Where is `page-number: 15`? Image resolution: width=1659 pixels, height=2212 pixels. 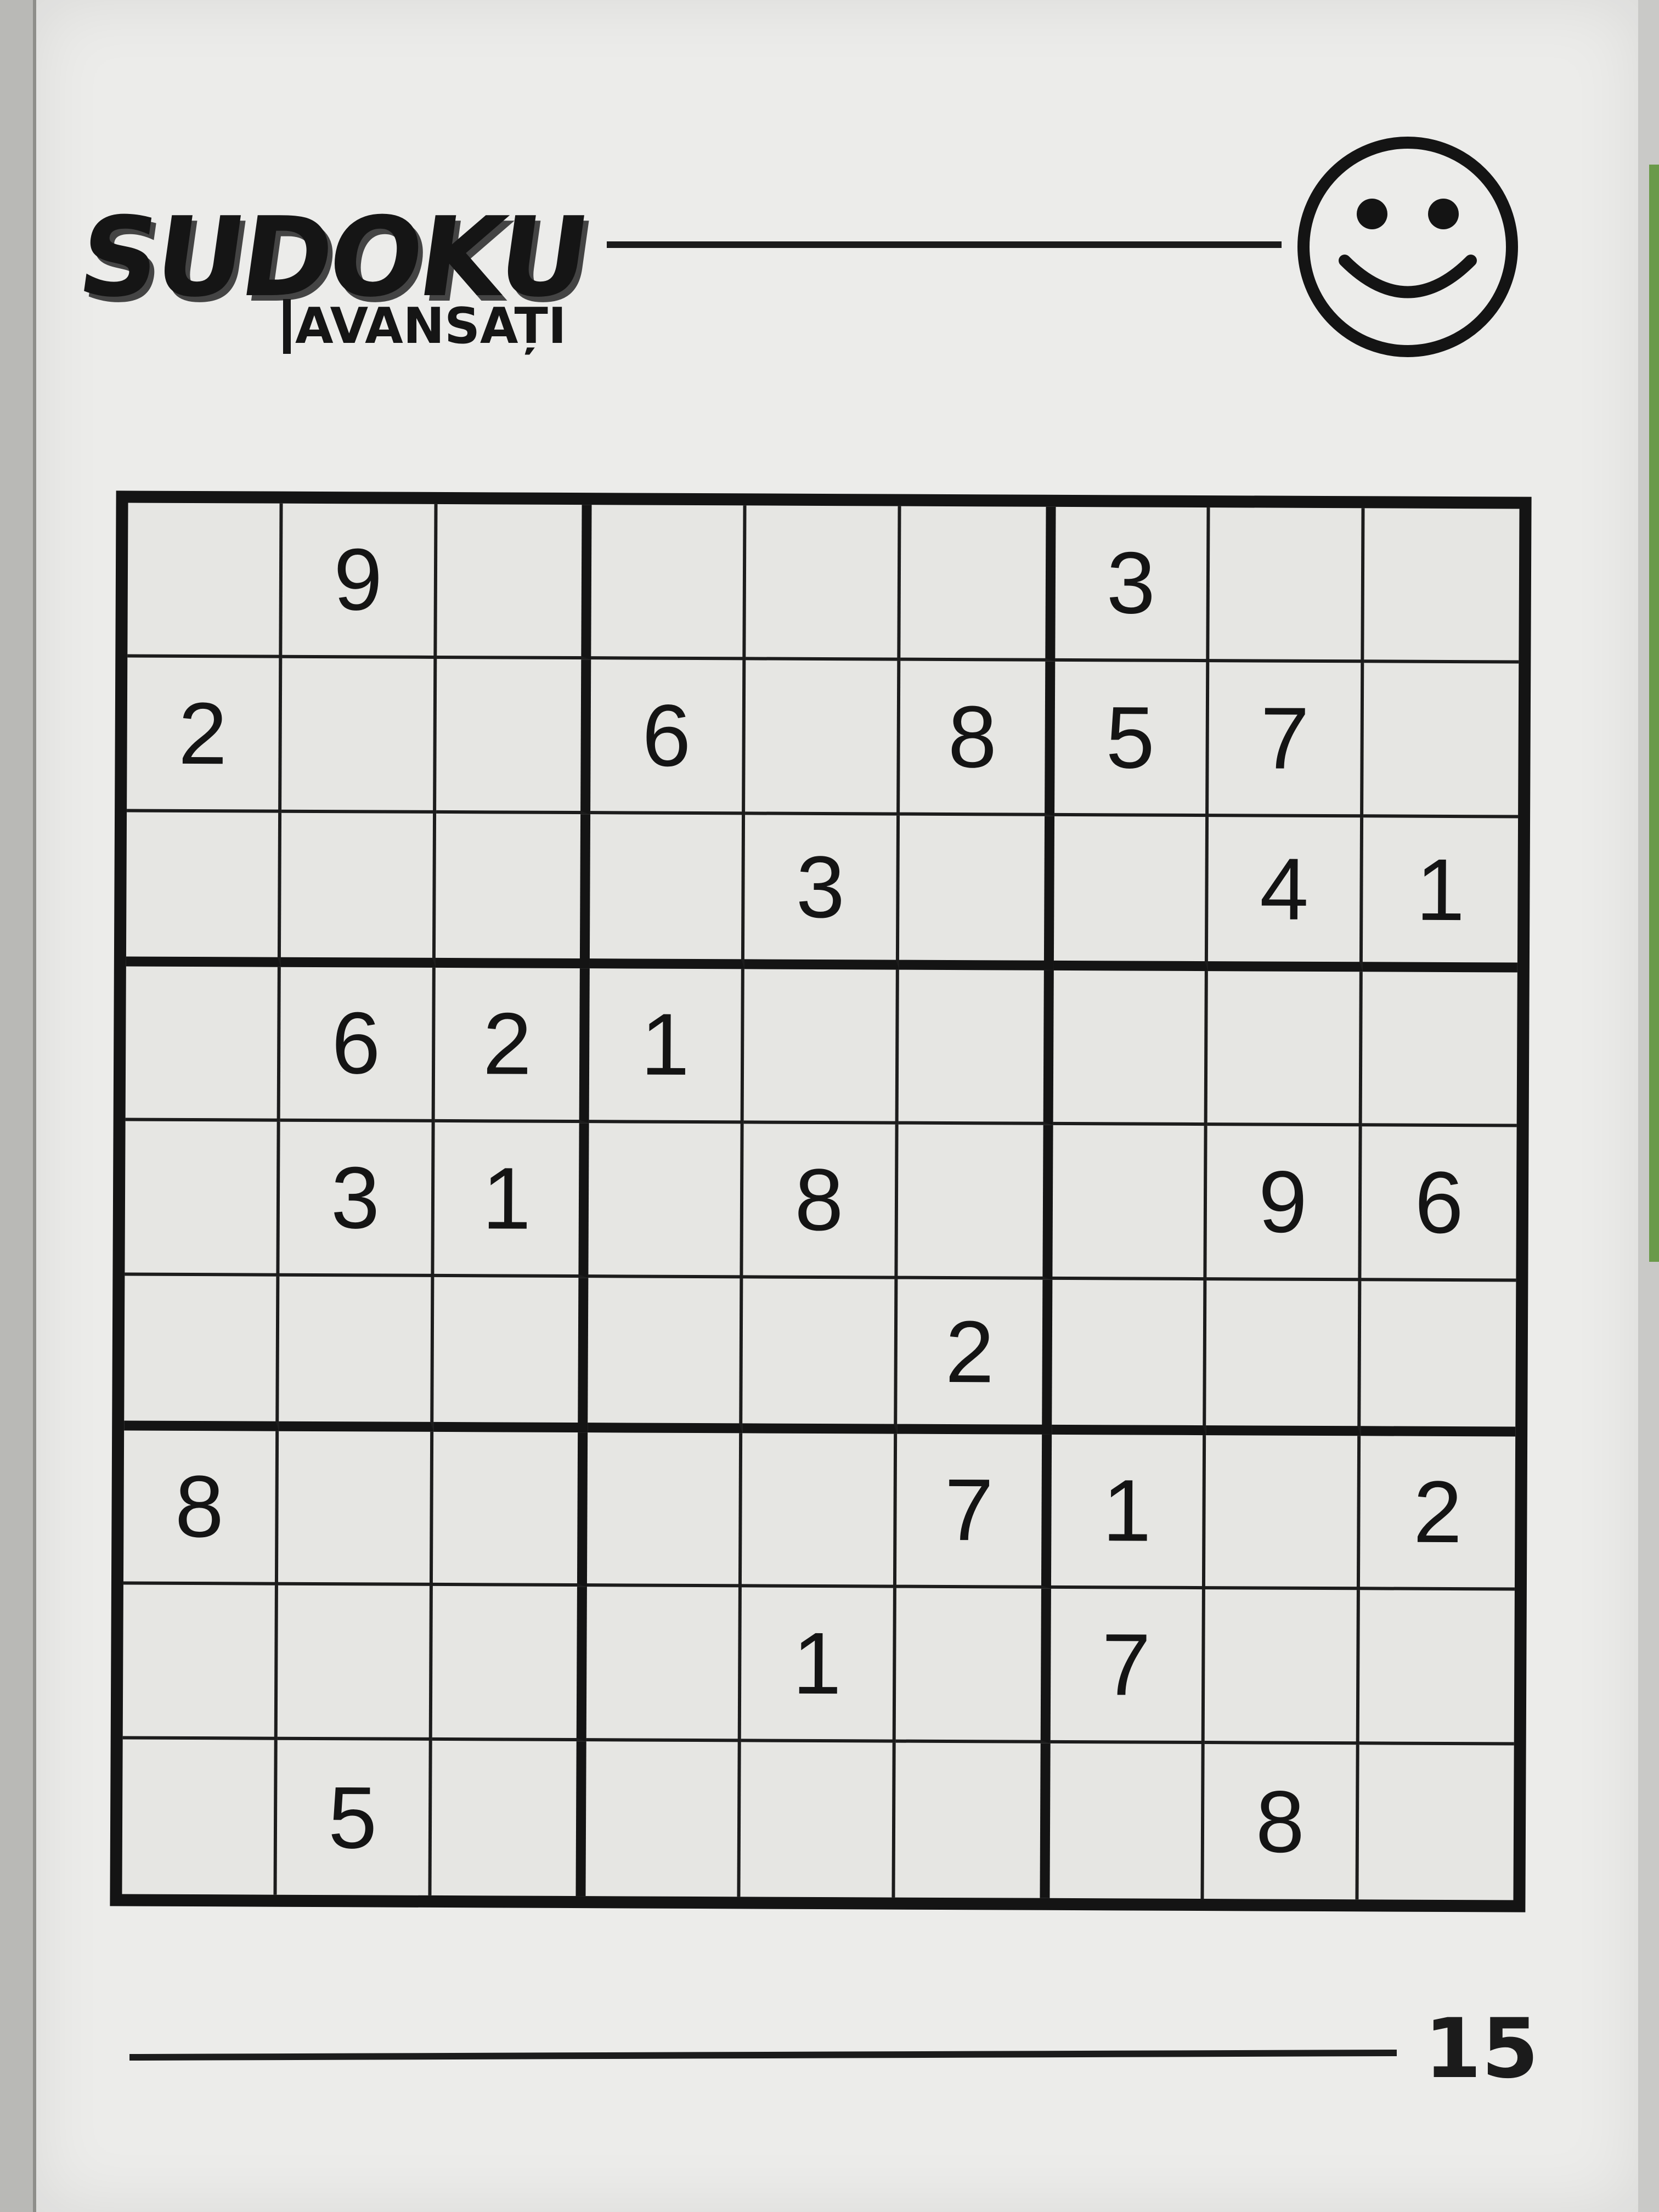
page-number: 15 is located at coordinates (1482, 2049).